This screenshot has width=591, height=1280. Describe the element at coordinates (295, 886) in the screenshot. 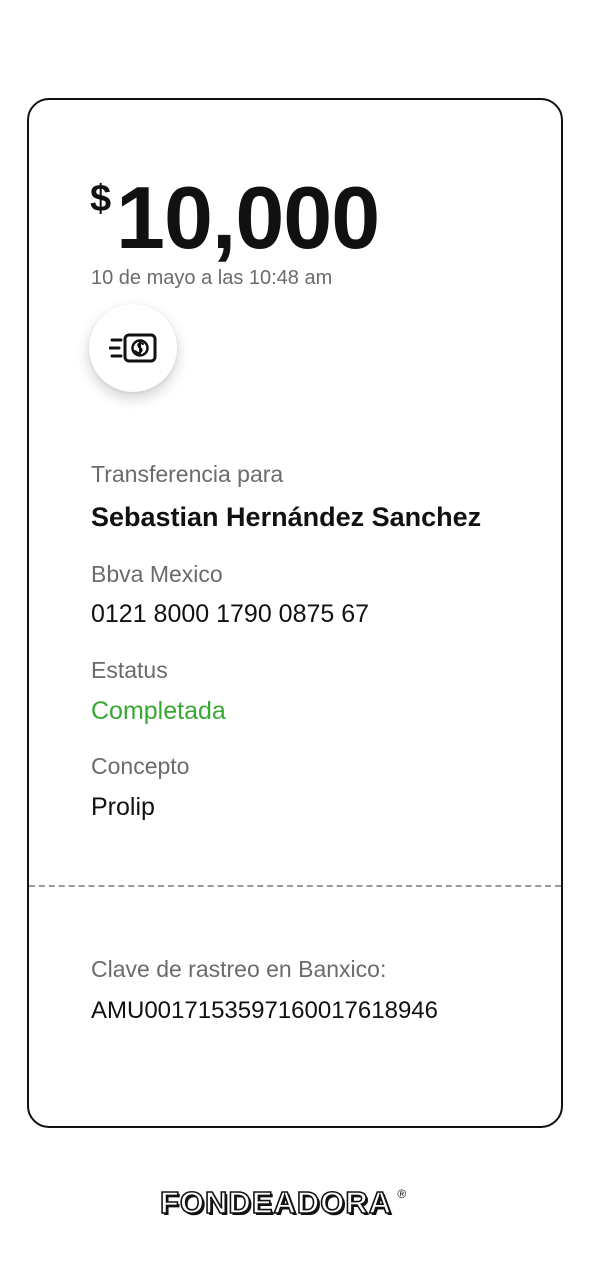

I see `receipt-divider` at that location.